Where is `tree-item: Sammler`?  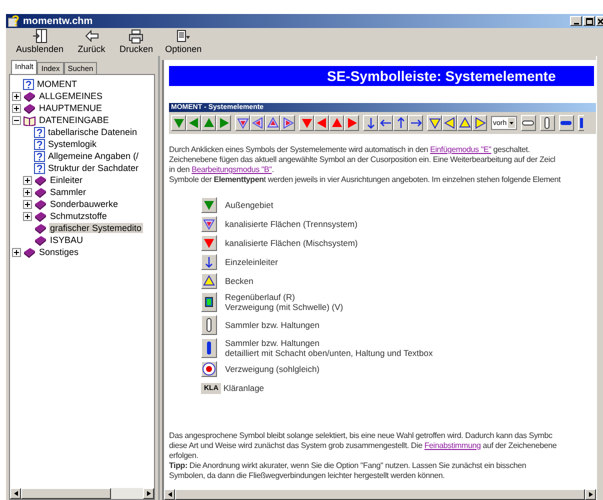
tree-item: Sammler is located at coordinates (68, 192).